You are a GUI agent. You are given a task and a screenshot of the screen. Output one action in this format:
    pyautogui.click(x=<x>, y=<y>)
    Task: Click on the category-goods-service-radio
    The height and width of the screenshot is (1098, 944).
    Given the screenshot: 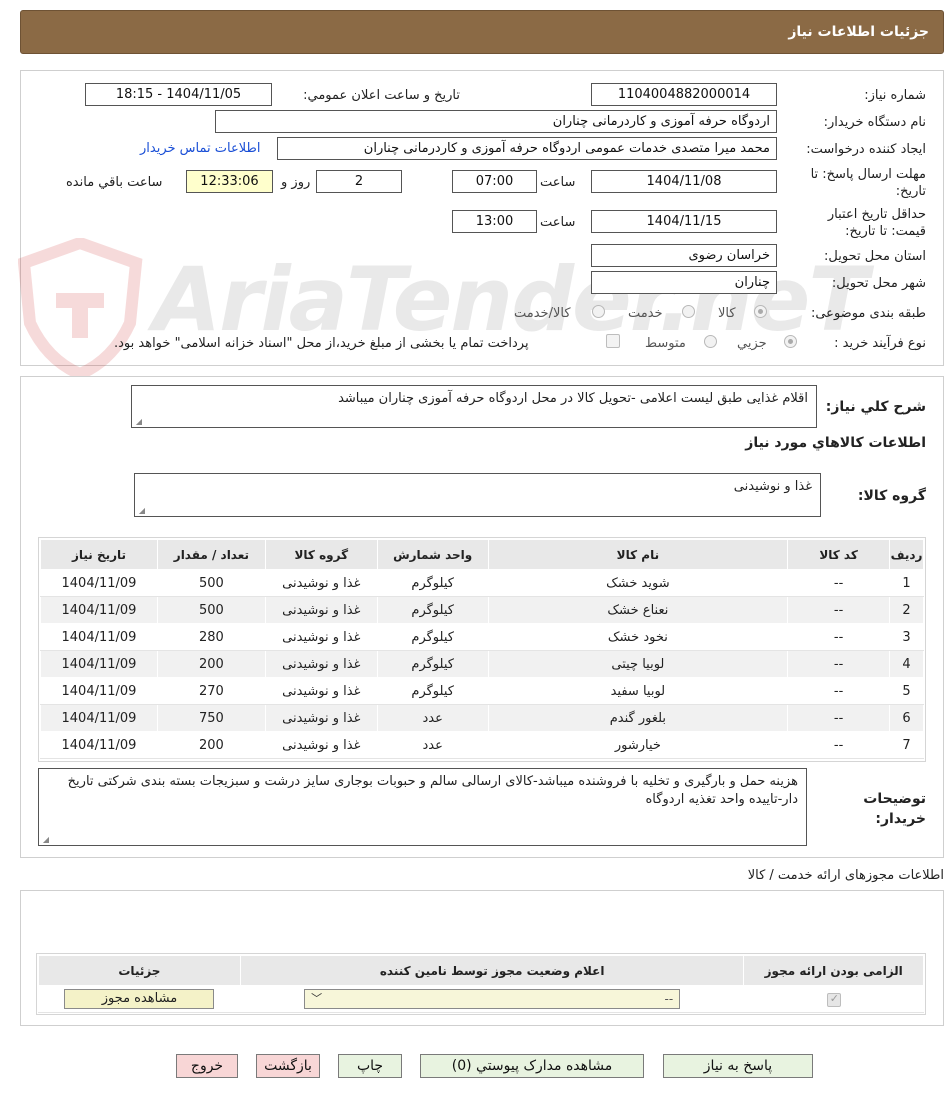 What is the action you would take?
    pyautogui.click(x=598, y=311)
    